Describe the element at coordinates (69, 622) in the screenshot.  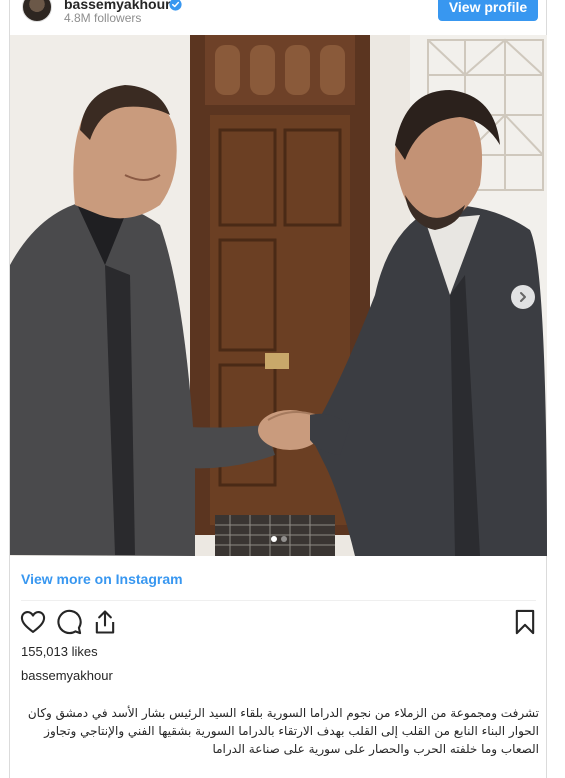
I see `comment-icon` at that location.